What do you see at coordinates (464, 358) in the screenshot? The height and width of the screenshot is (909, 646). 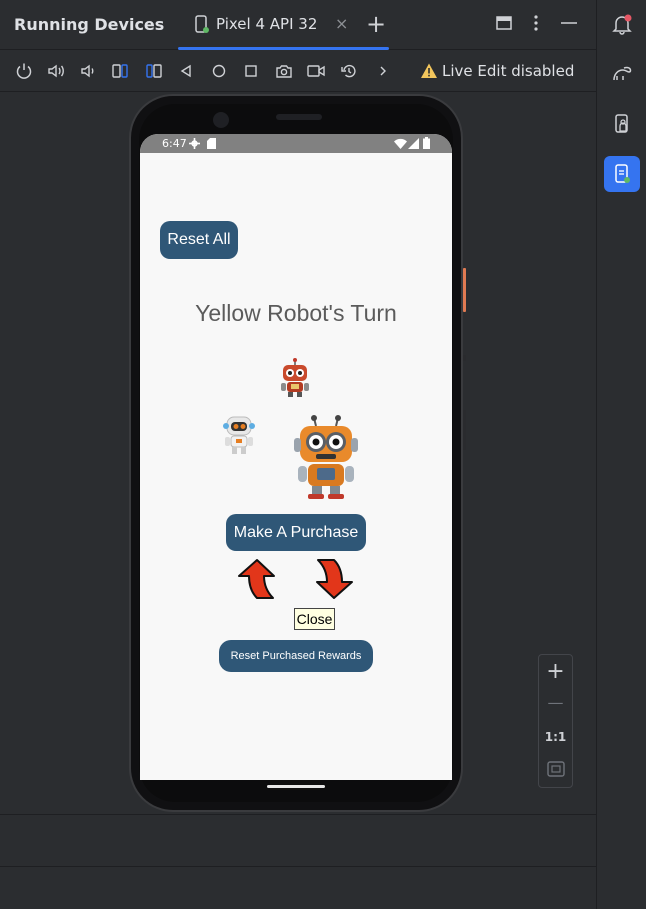 I see `phone-side-notch` at bounding box center [464, 358].